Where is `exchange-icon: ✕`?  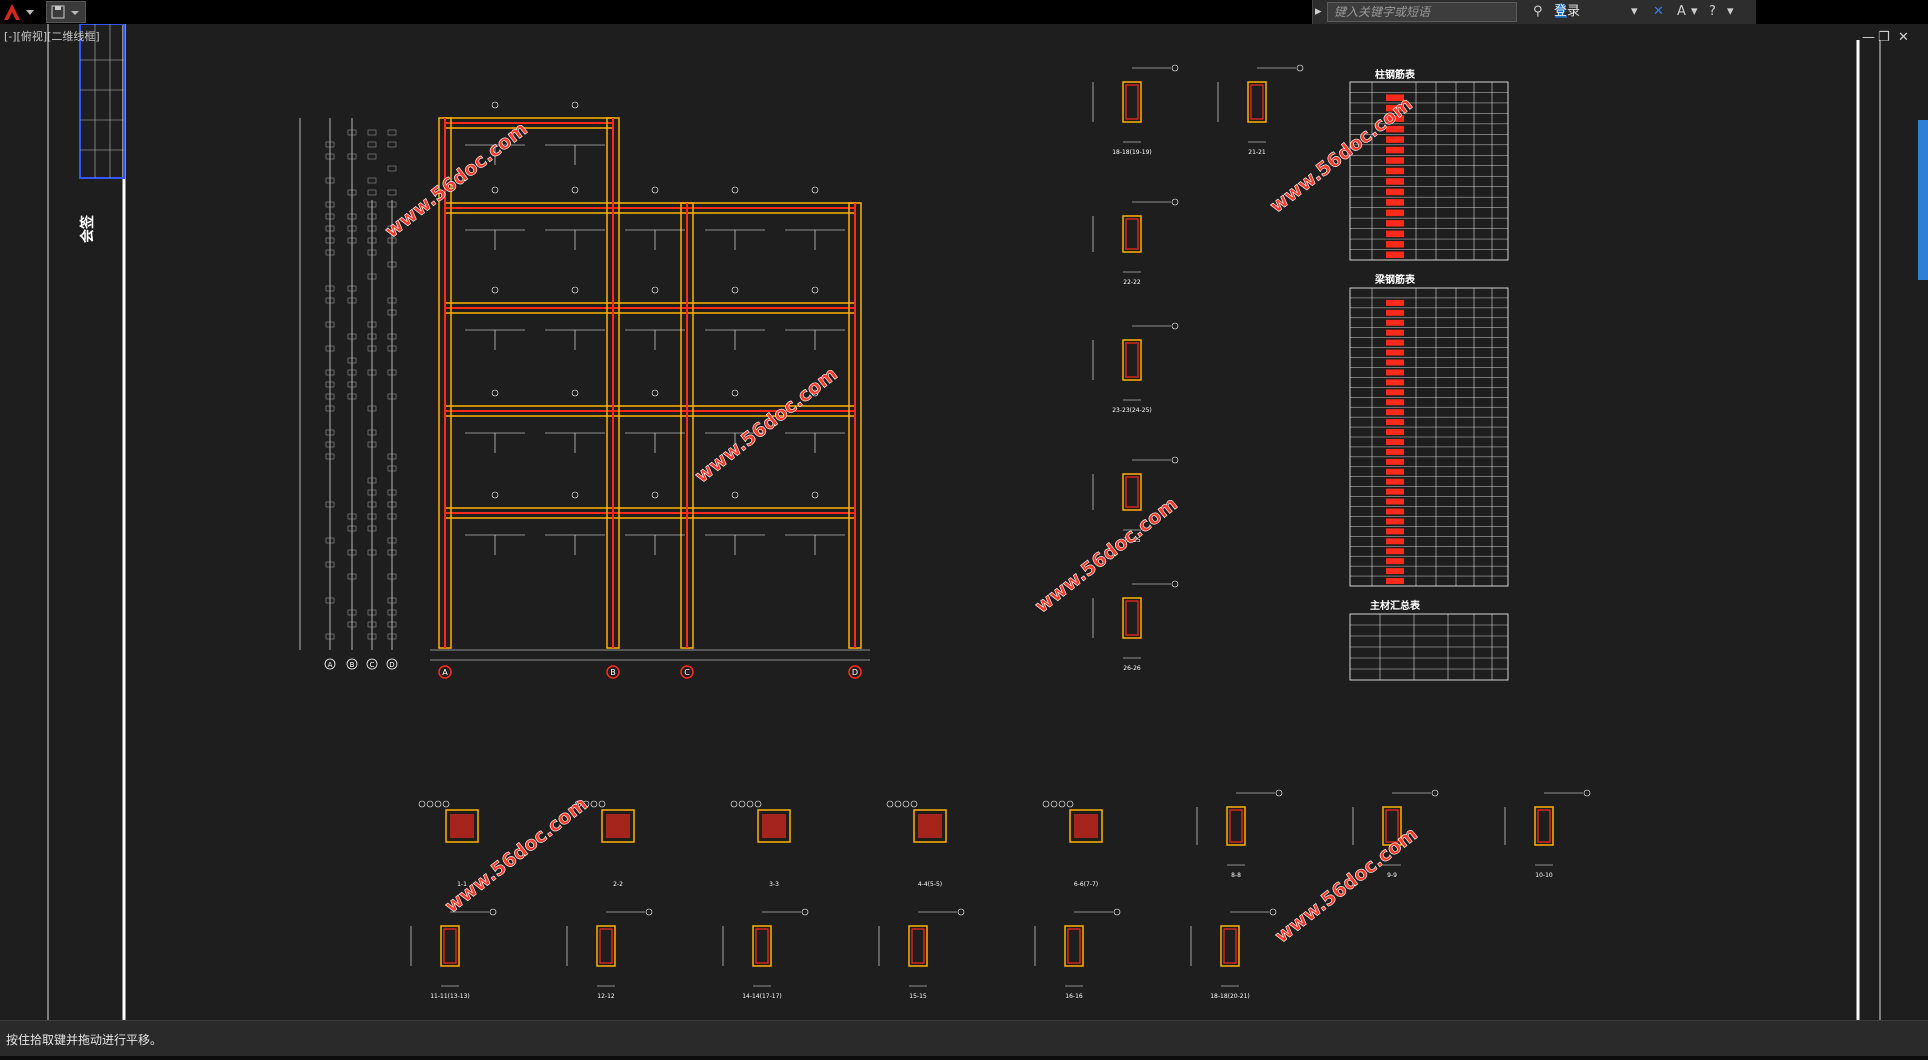
exchange-icon: ✕ is located at coordinates (1658, 12).